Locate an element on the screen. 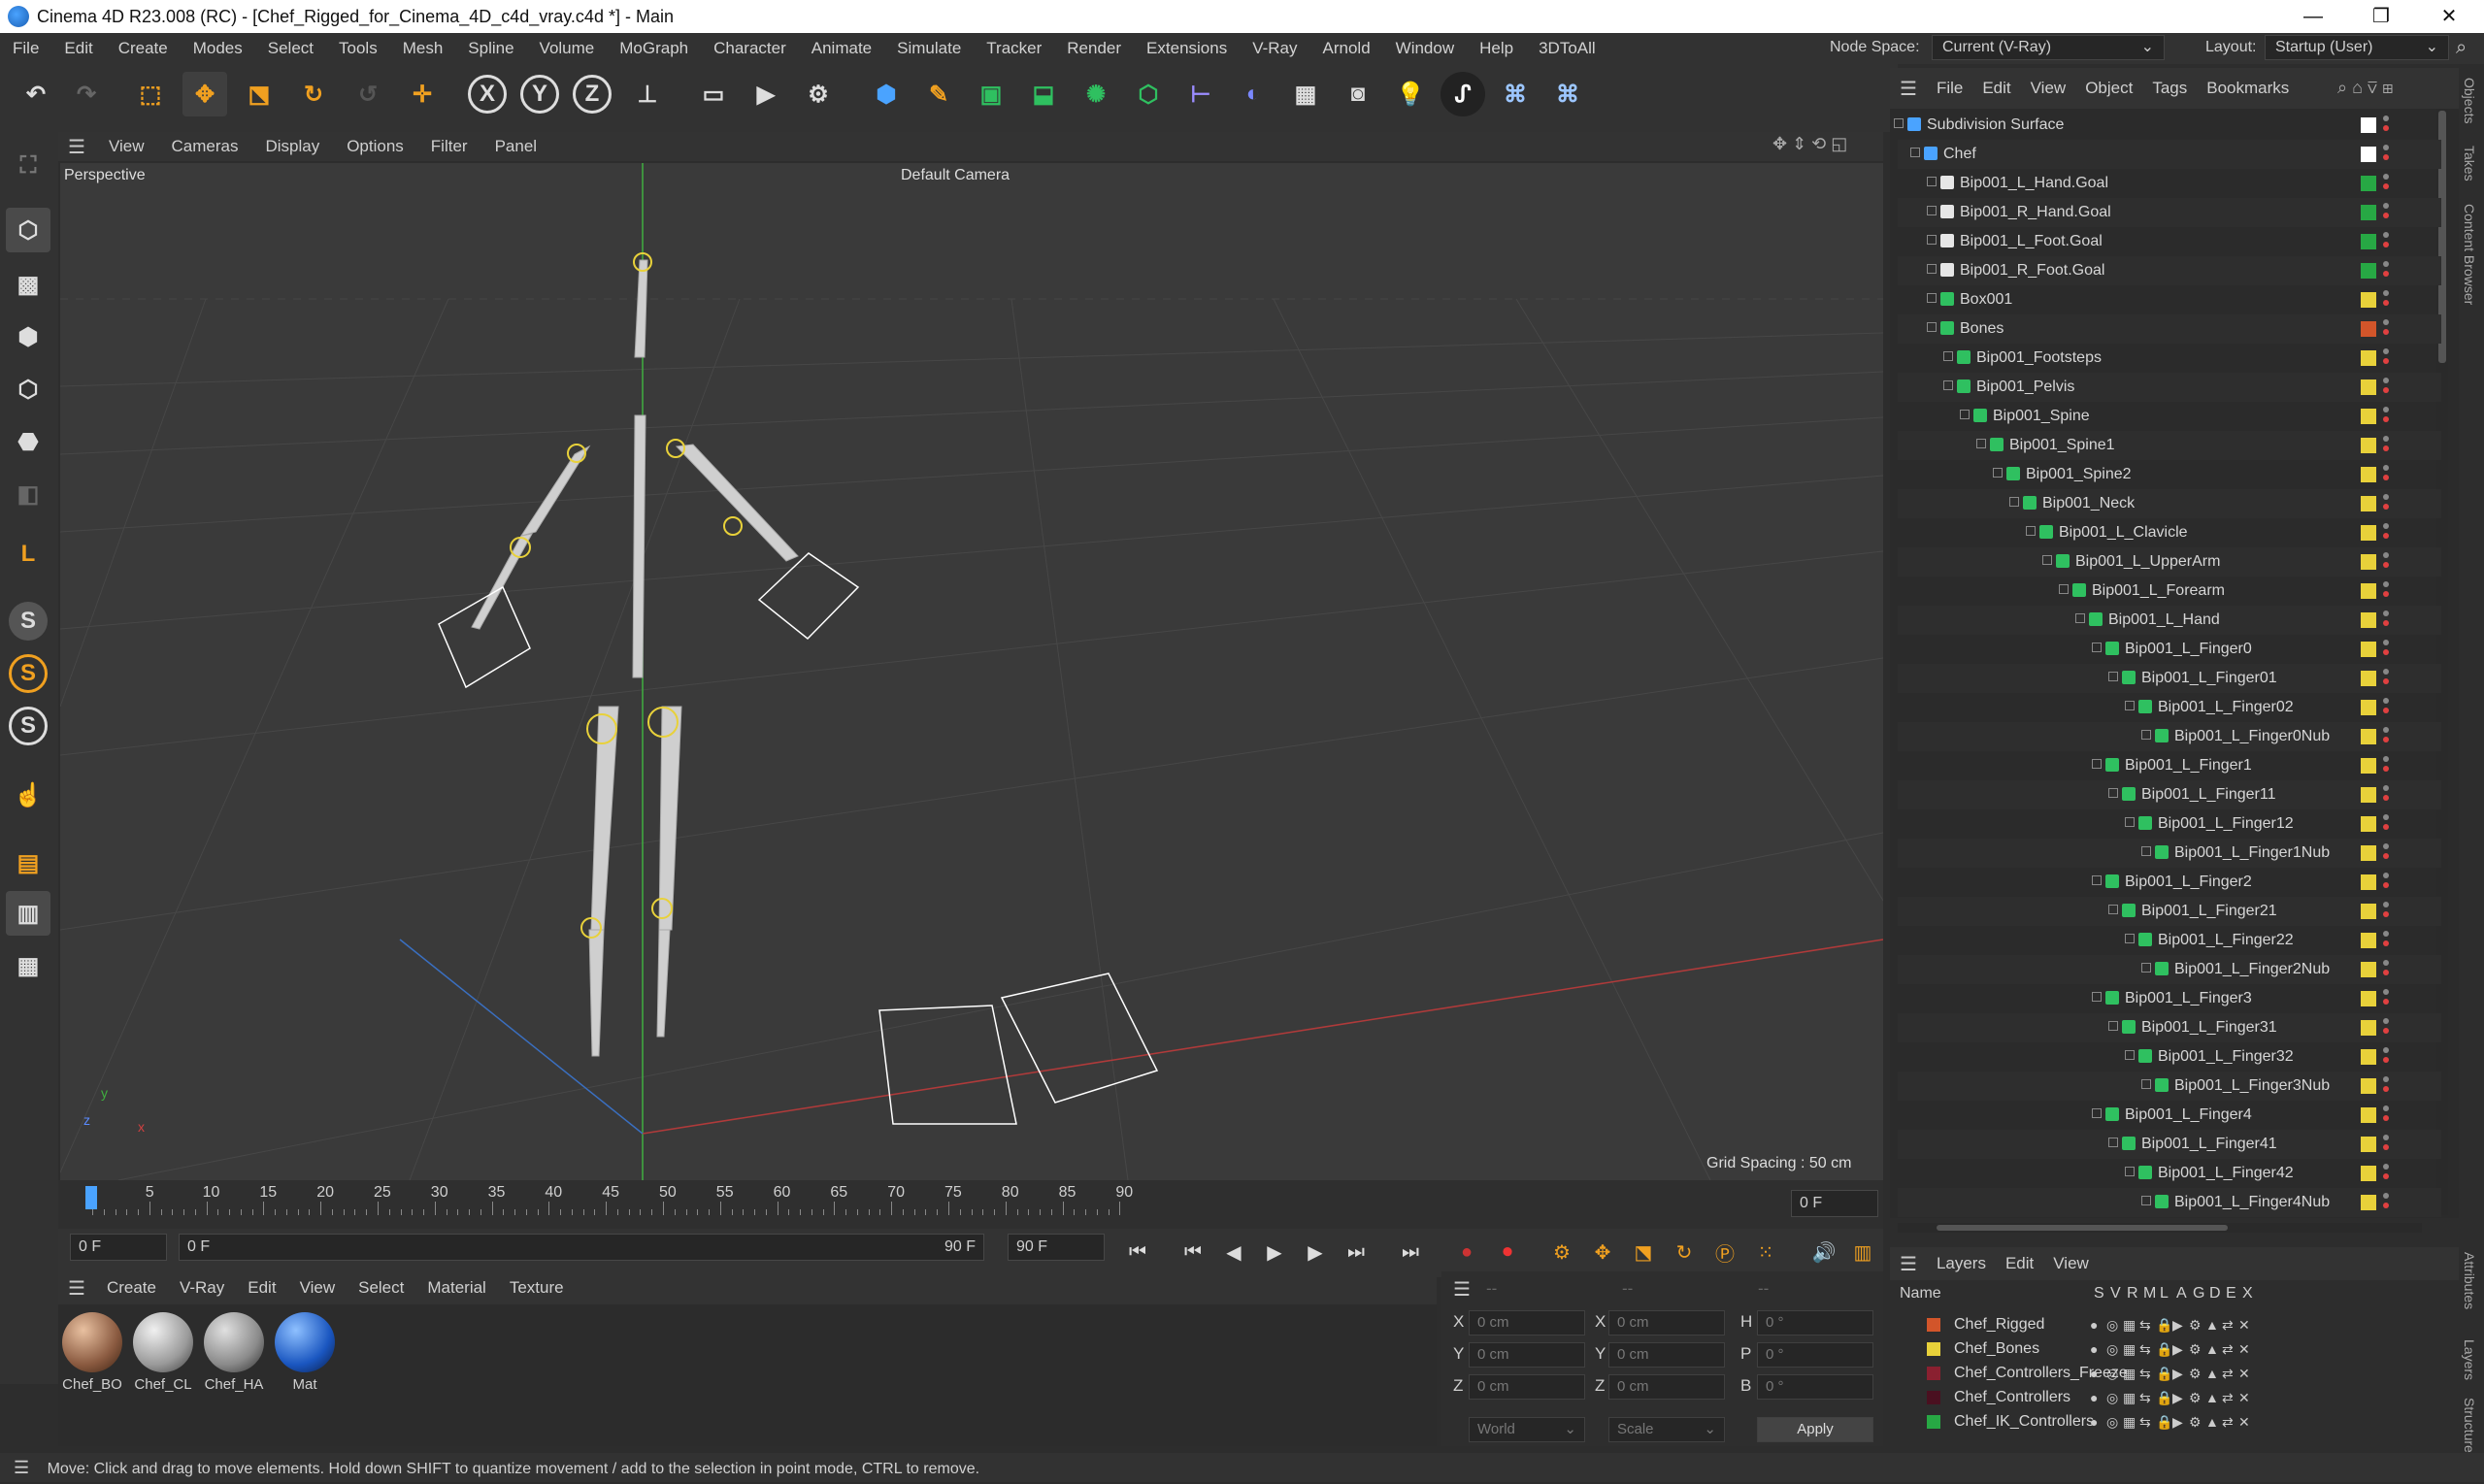  layer-column-g: G is located at coordinates (2198, 1294).